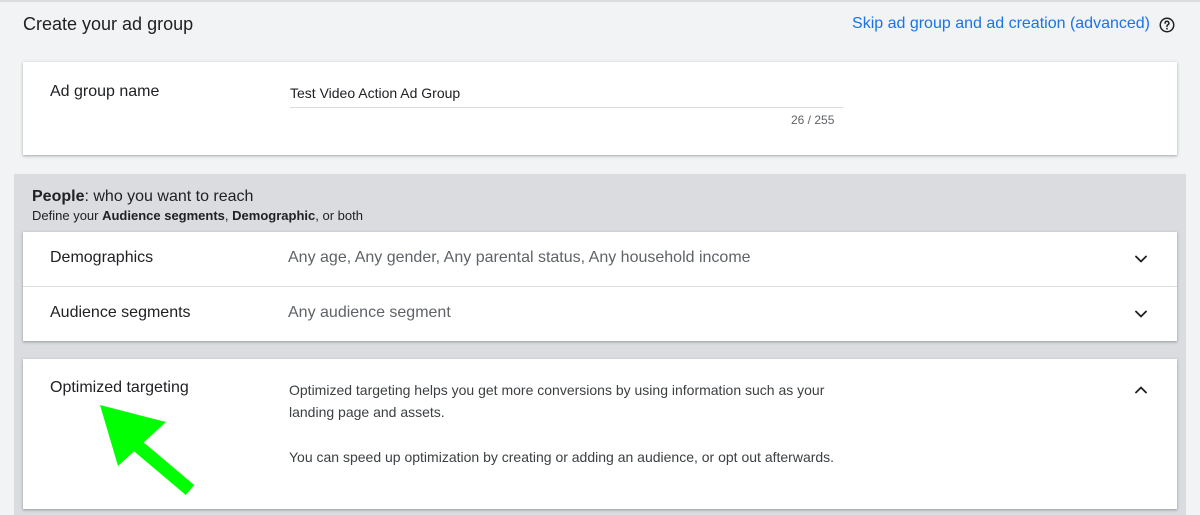  What do you see at coordinates (105, 91) in the screenshot?
I see `ad-group-name-label: Ad group name` at bounding box center [105, 91].